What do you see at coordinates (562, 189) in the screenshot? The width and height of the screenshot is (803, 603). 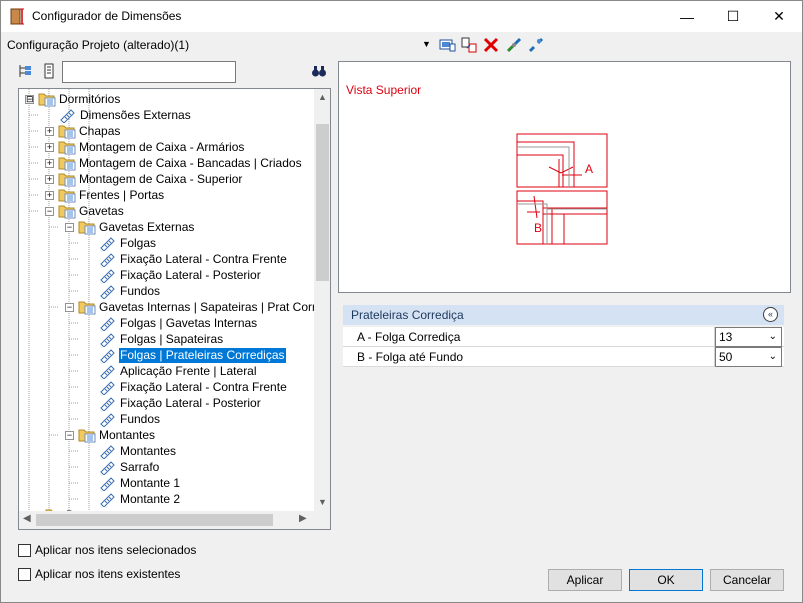 I see `top-view-drawing: A B` at bounding box center [562, 189].